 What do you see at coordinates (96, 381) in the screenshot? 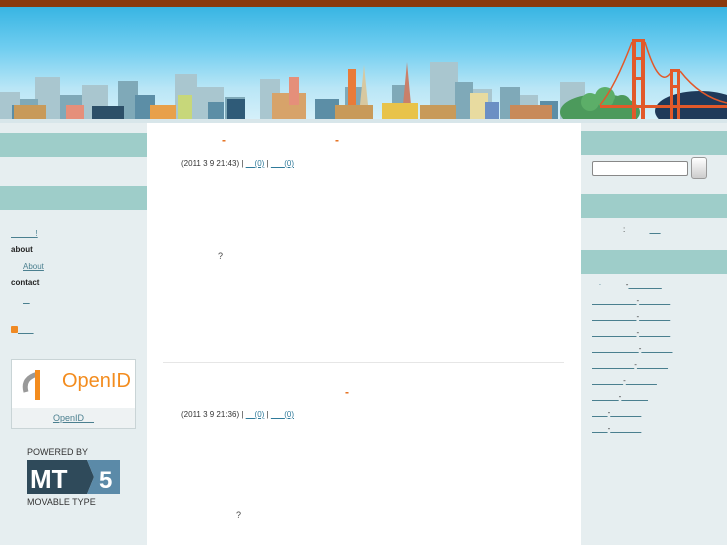
I see `svg-text: OpenID` at bounding box center [96, 381].